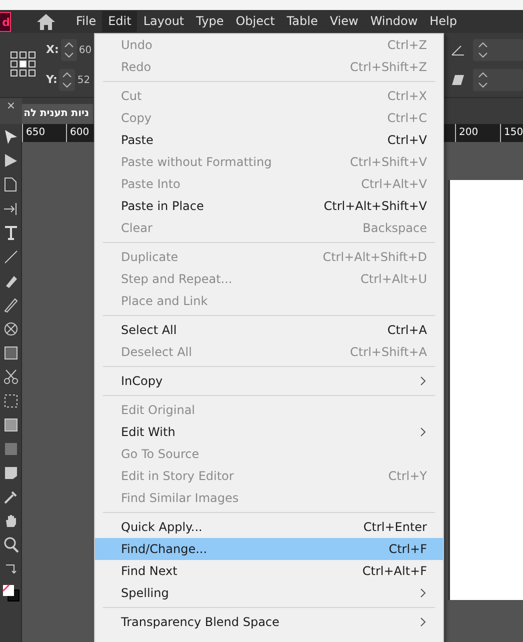 This screenshot has width=523, height=642. I want to click on shortcut-label: Ctrl+Alt+Shift+V, so click(375, 206).